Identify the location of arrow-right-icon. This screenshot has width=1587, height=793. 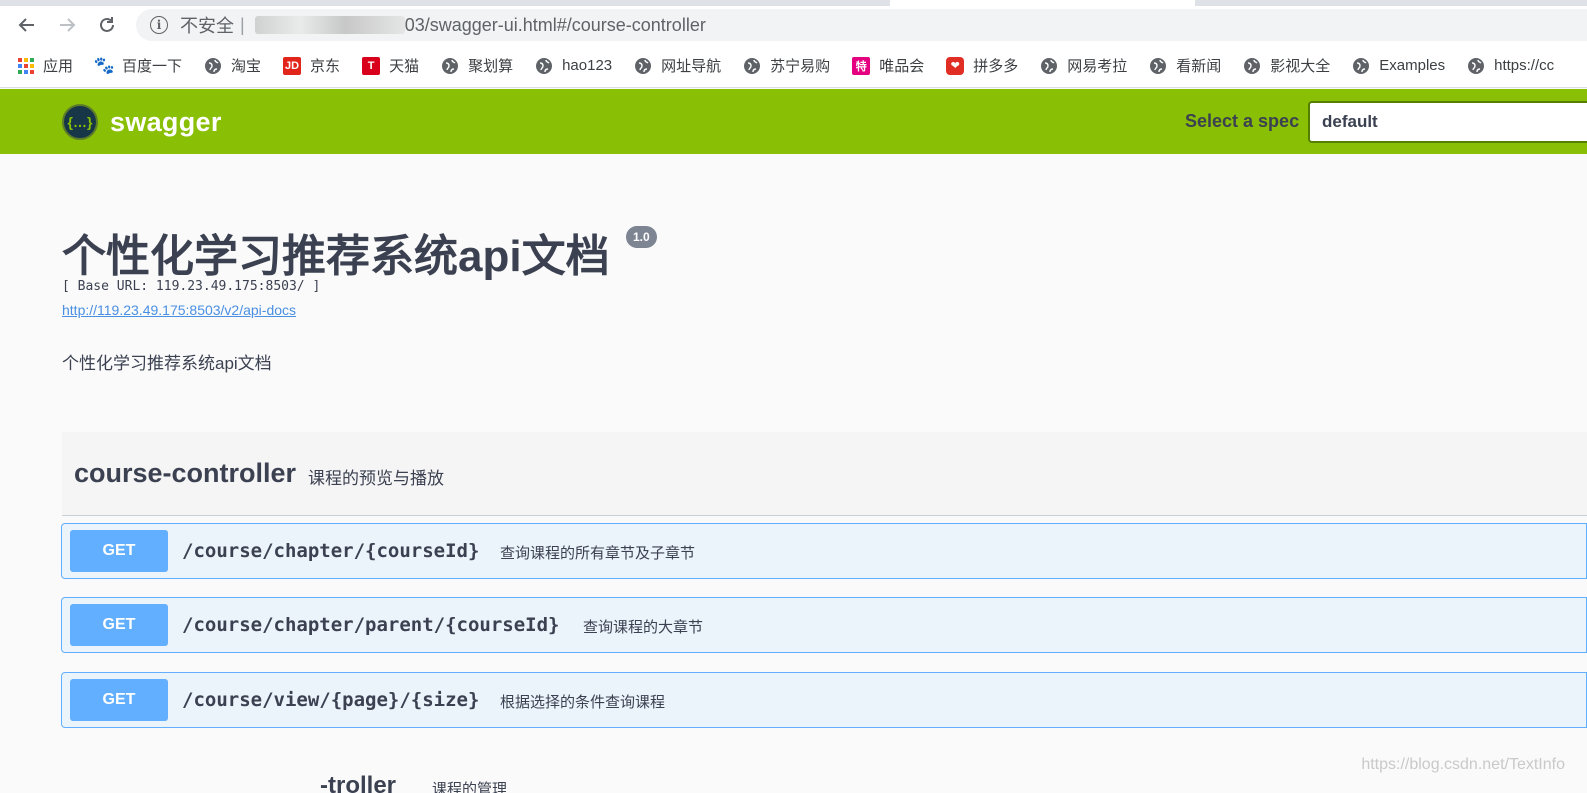
(68, 25).